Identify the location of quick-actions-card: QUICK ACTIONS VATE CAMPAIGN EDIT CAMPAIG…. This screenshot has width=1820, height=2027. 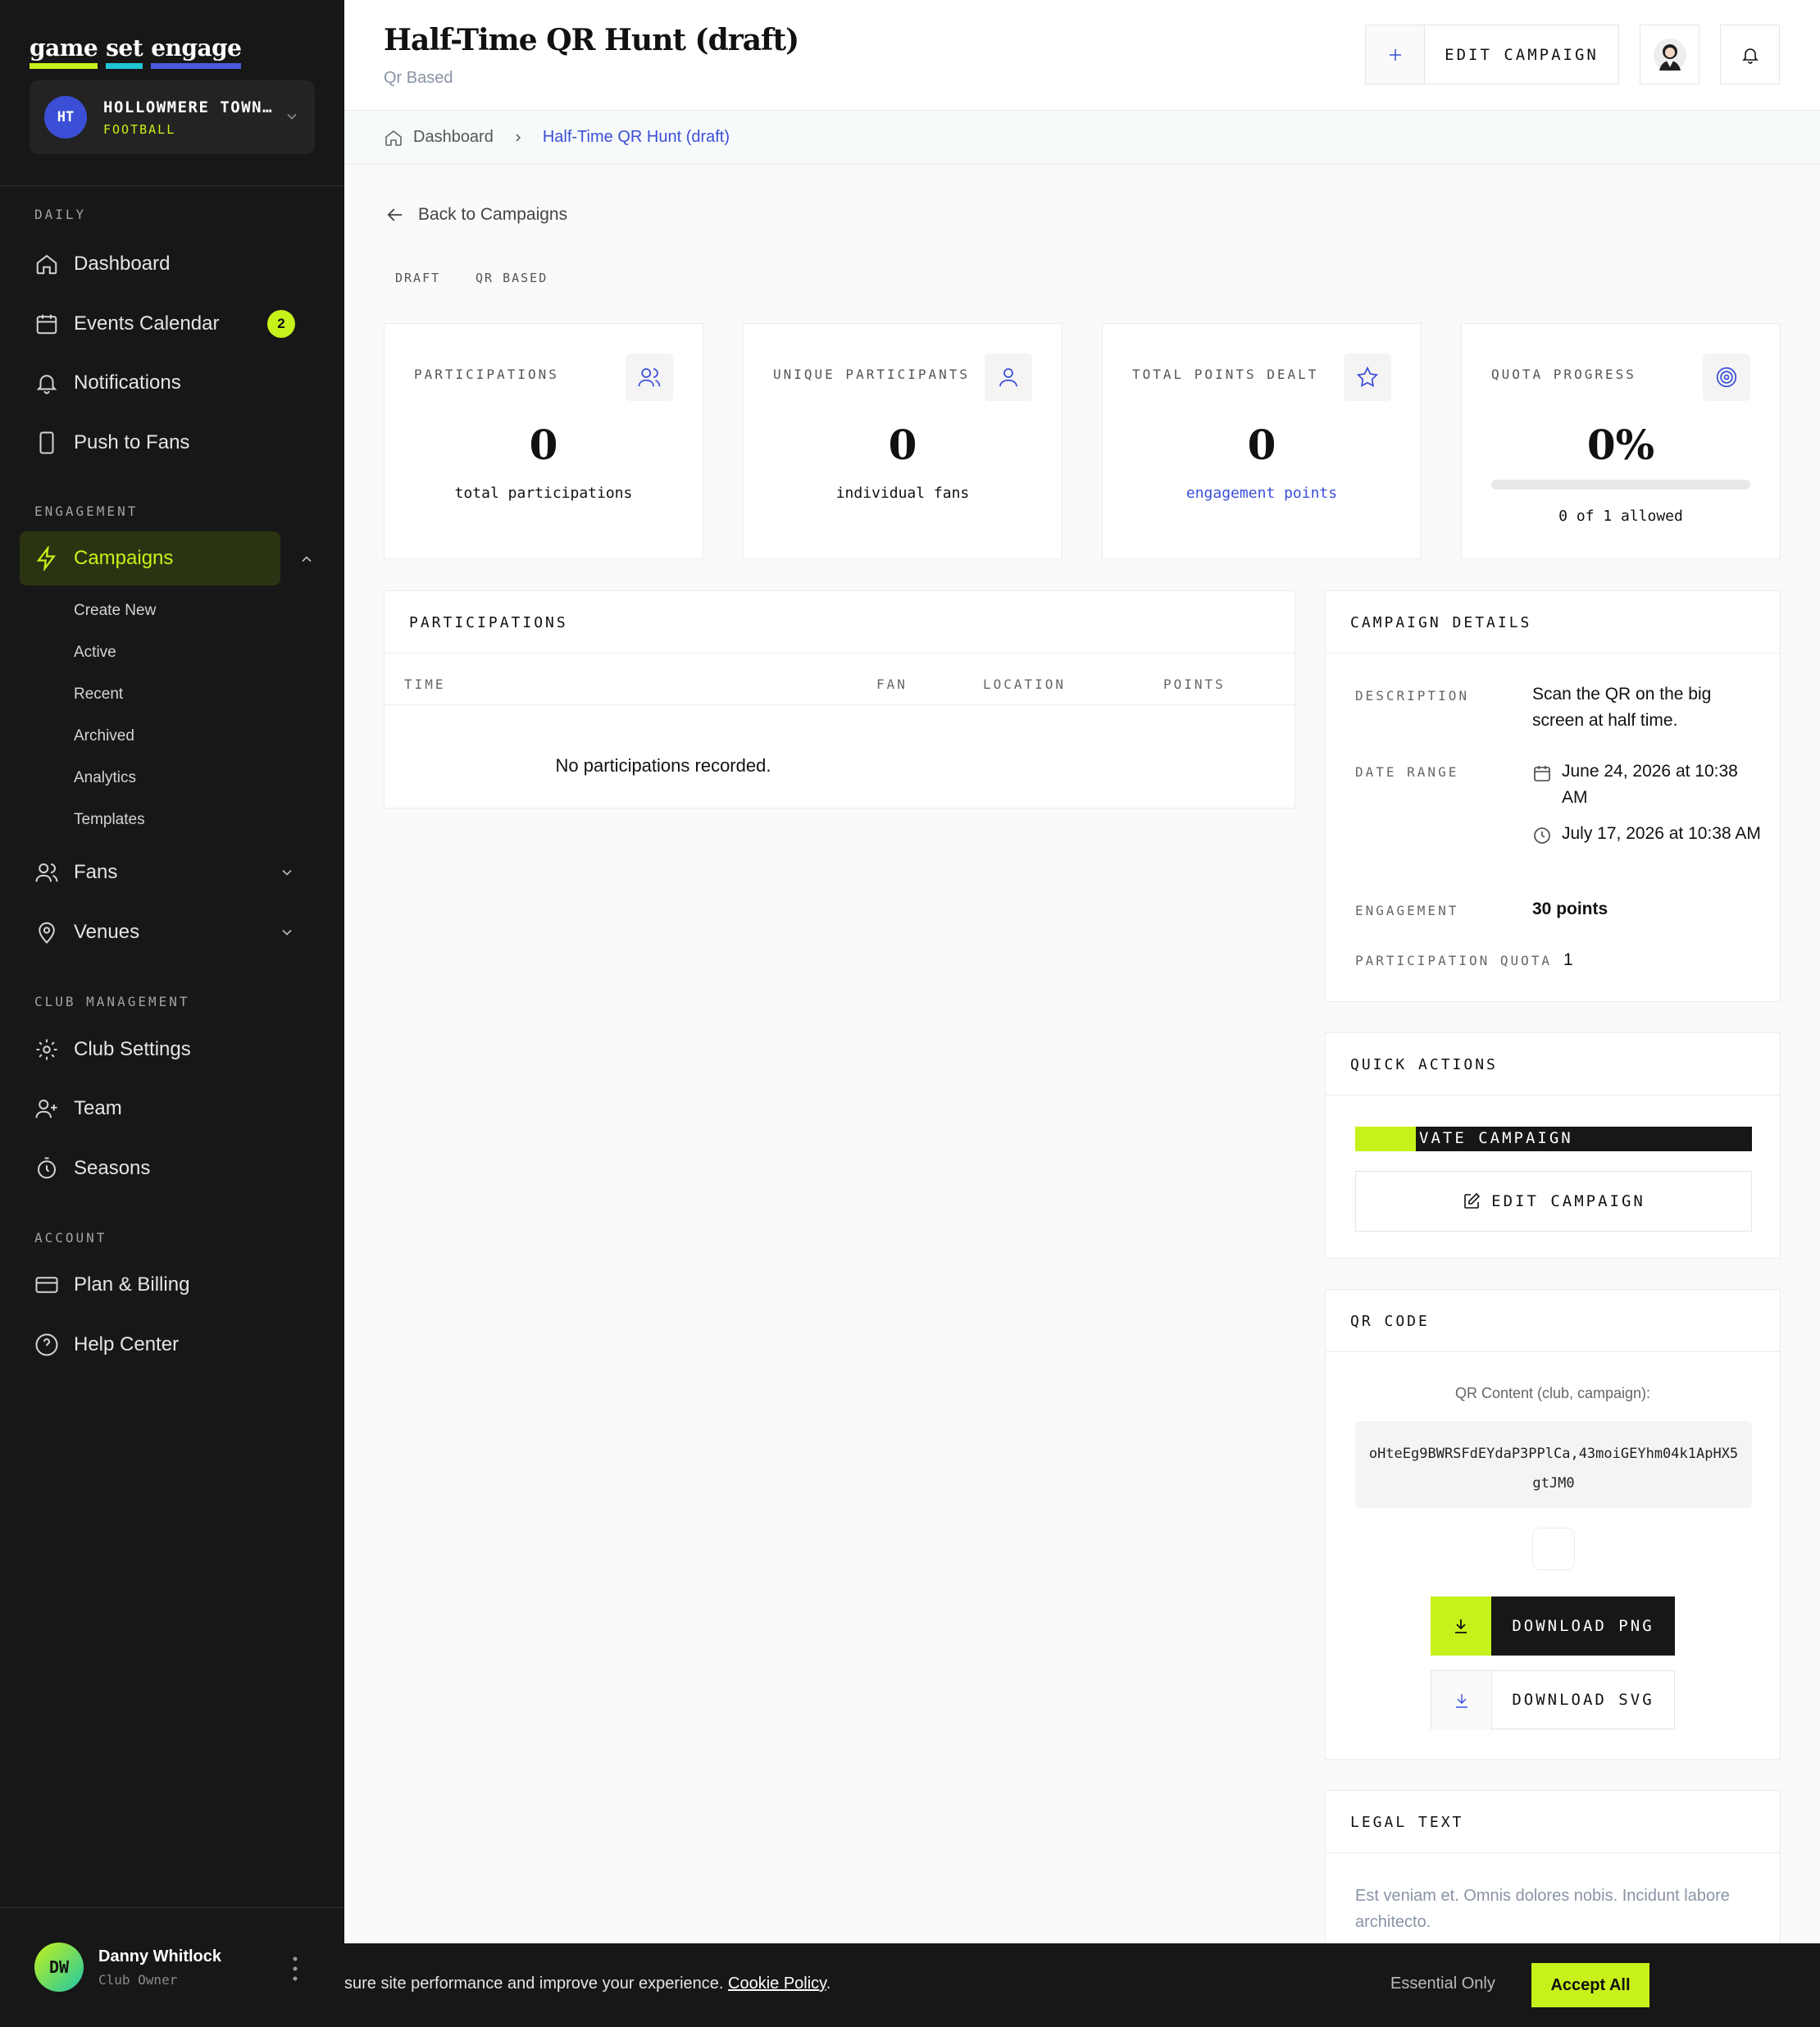
(1553, 1145).